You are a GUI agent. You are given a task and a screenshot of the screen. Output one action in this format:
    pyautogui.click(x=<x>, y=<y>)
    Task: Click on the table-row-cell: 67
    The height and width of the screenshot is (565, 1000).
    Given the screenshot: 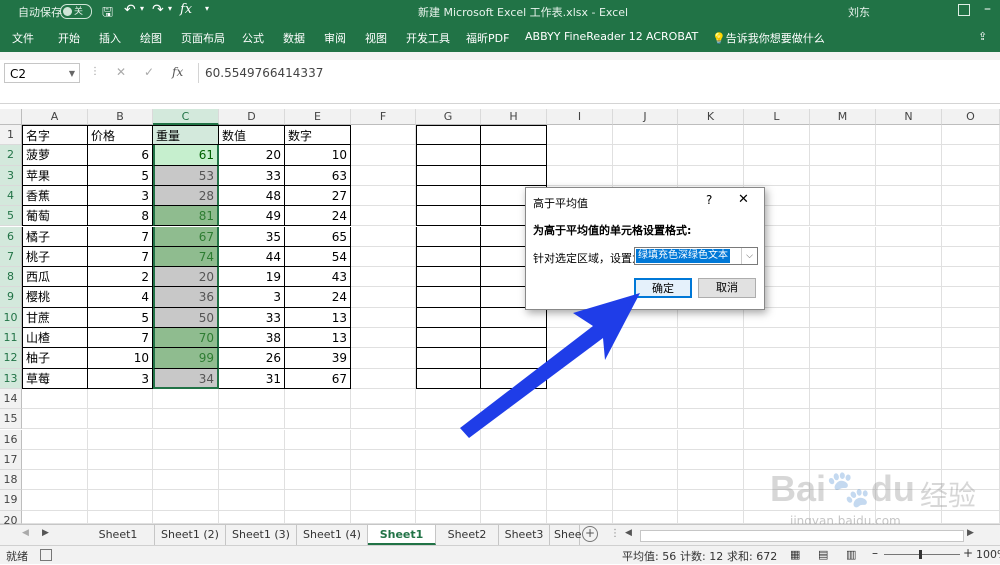 What is the action you would take?
    pyautogui.click(x=186, y=236)
    